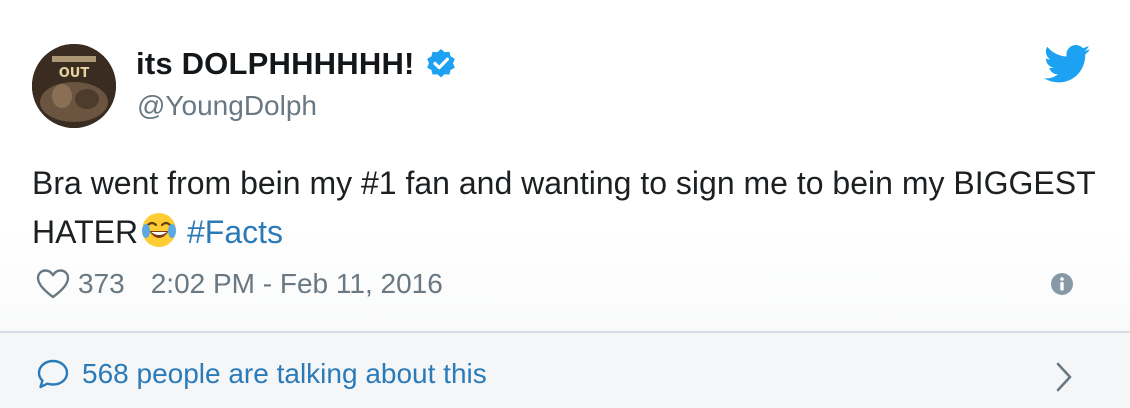  Describe the element at coordinates (275, 64) in the screenshot. I see `author-display-name: its DOLPHHHHHH!` at that location.